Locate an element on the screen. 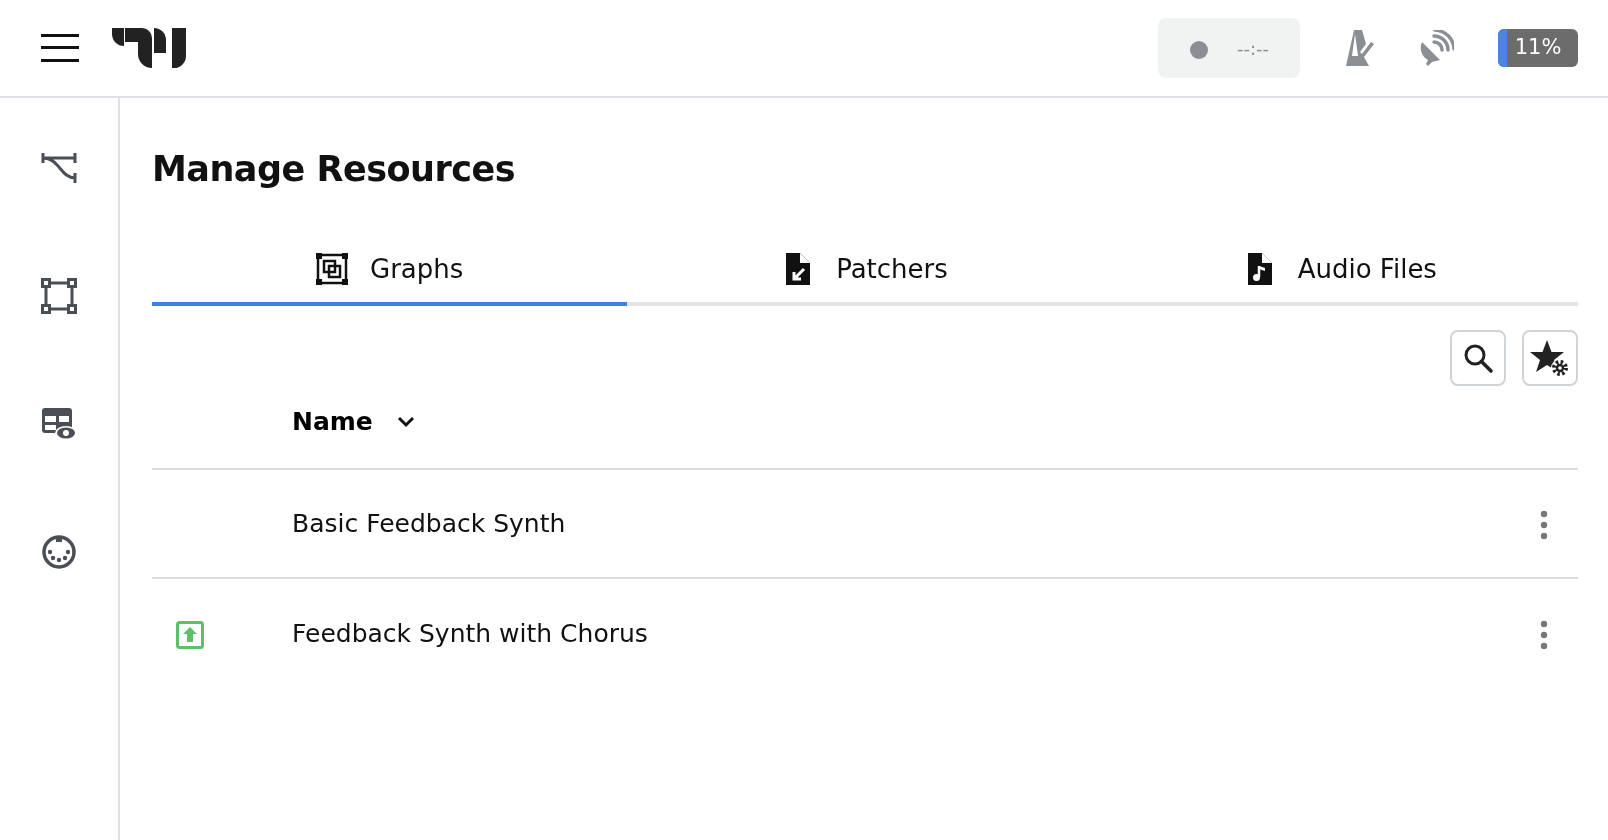  satellite-dish-icon is located at coordinates (1437, 48).